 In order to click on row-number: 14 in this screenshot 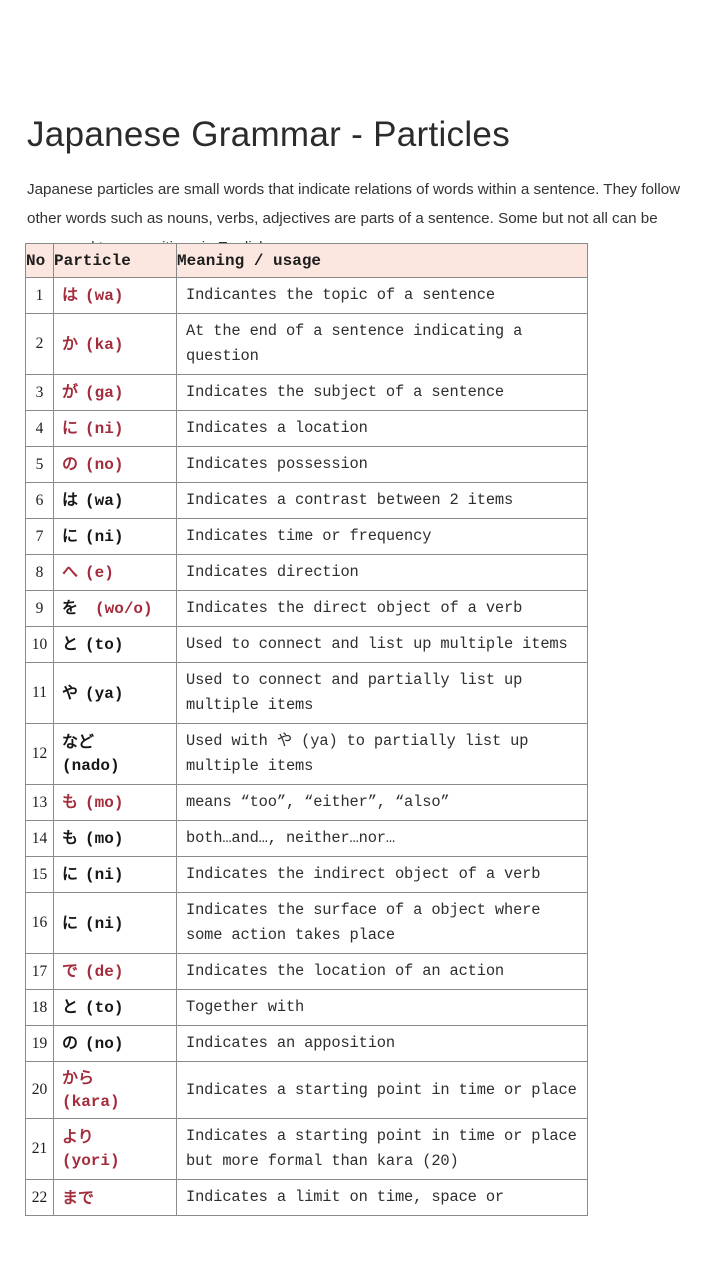, I will do `click(39, 838)`.